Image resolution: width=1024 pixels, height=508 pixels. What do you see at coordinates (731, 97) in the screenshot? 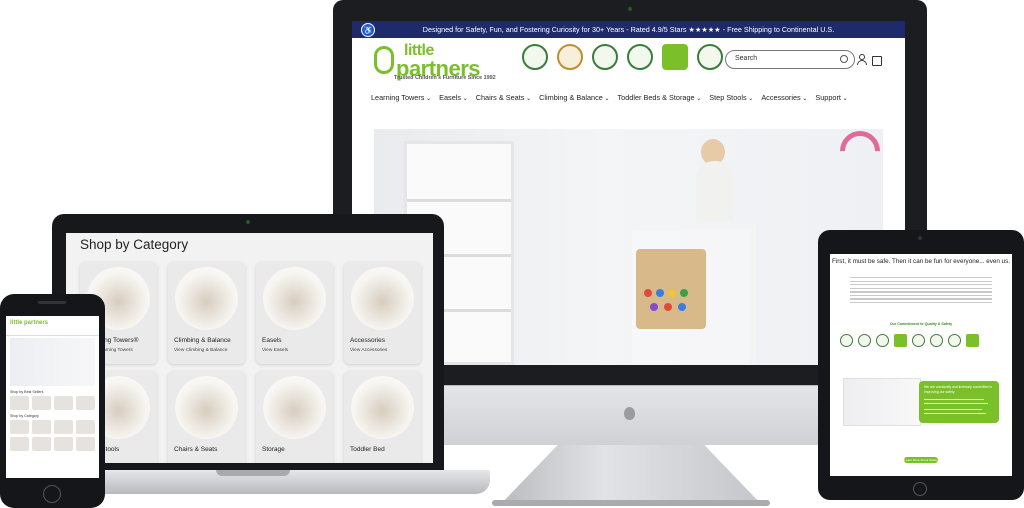
I see `nav-item-step-stools: Step Stools` at bounding box center [731, 97].